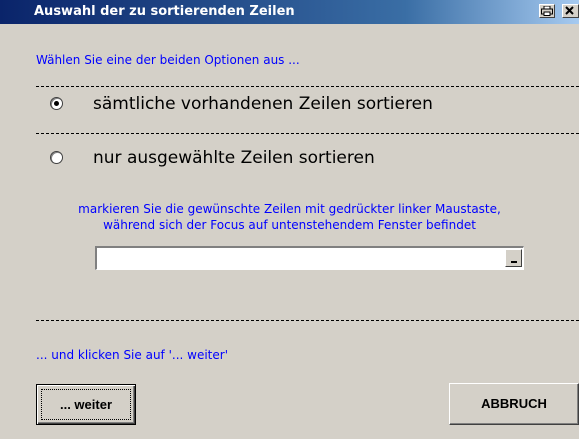 Image resolution: width=579 pixels, height=439 pixels. I want to click on close-icon, so click(569, 10).